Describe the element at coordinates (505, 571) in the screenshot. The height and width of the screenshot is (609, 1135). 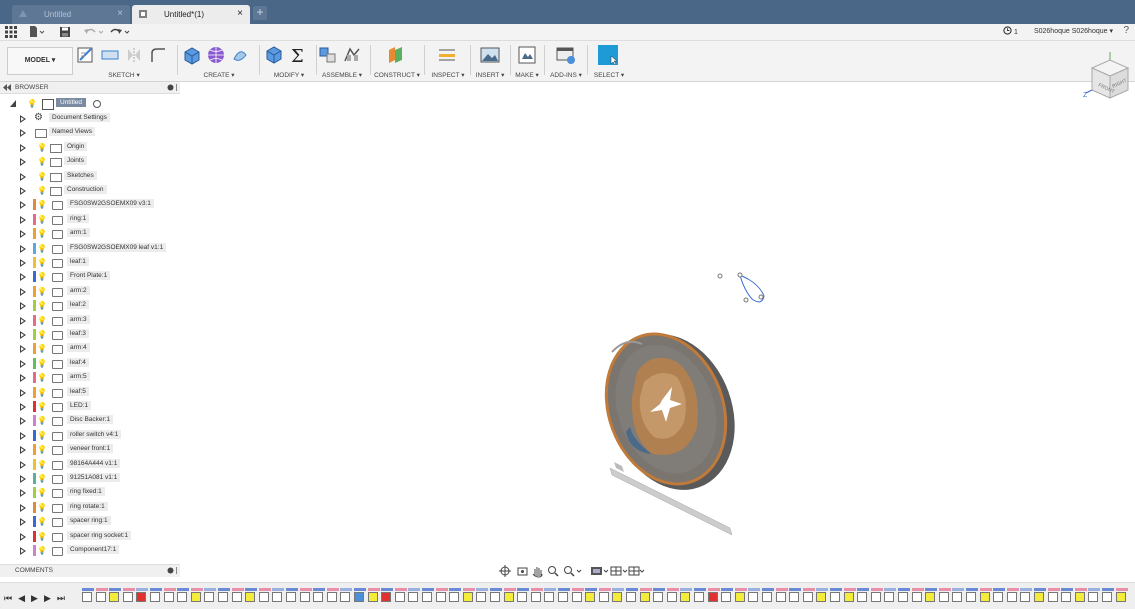
I see `orbit-icon` at that location.